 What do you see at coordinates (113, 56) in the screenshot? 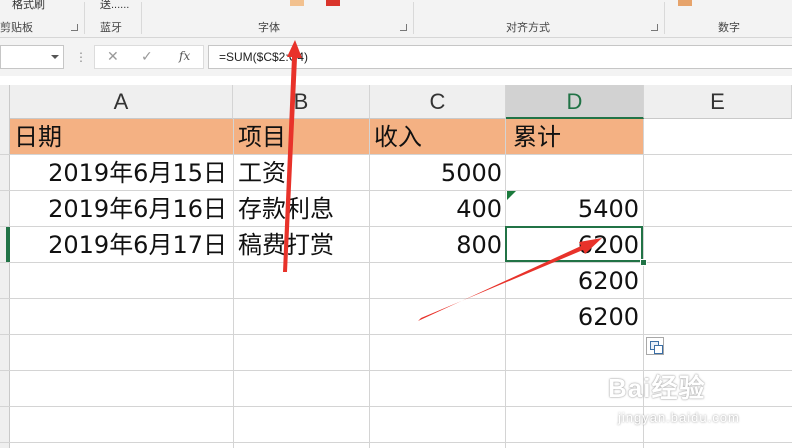
I see `cancel-icon: ✕` at bounding box center [113, 56].